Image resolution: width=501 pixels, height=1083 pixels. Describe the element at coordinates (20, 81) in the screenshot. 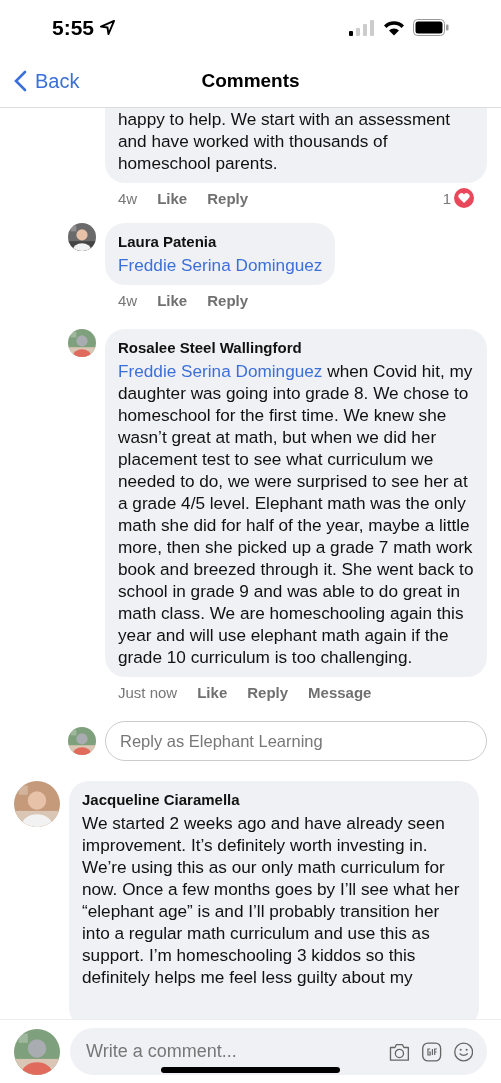

I see `chevron-left-icon` at that location.